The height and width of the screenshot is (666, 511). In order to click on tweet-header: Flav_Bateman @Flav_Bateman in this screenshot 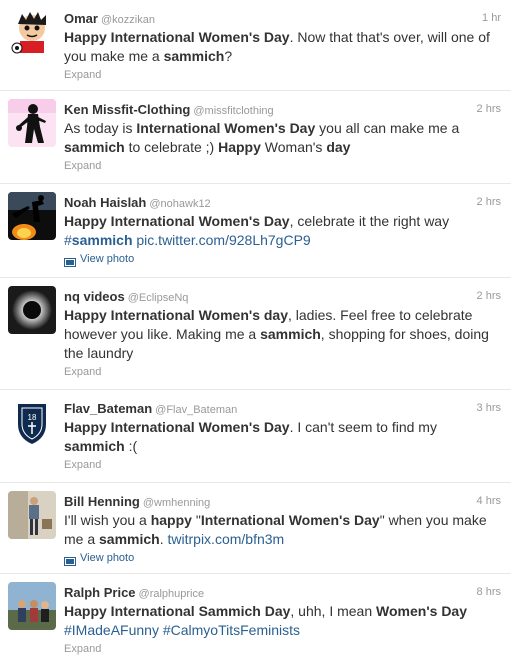, I will do `click(282, 408)`.